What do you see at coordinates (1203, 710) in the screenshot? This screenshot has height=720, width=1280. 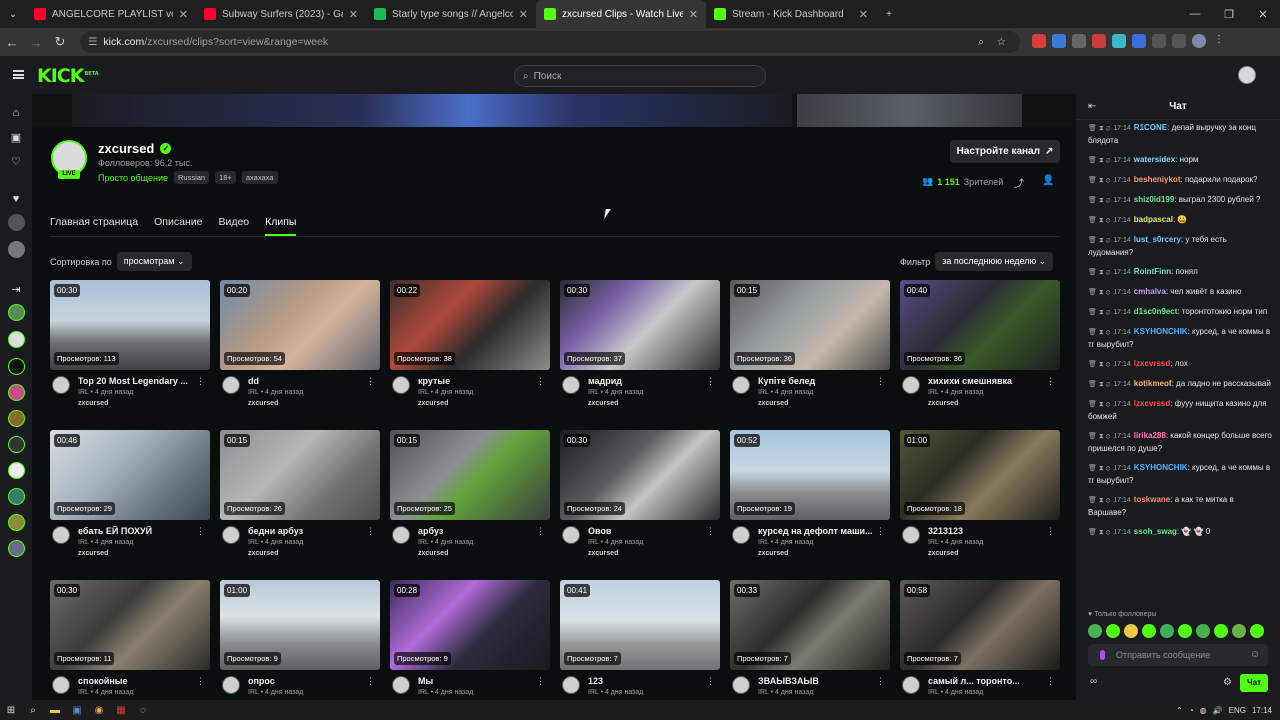 I see `network-icon: ◍` at bounding box center [1203, 710].